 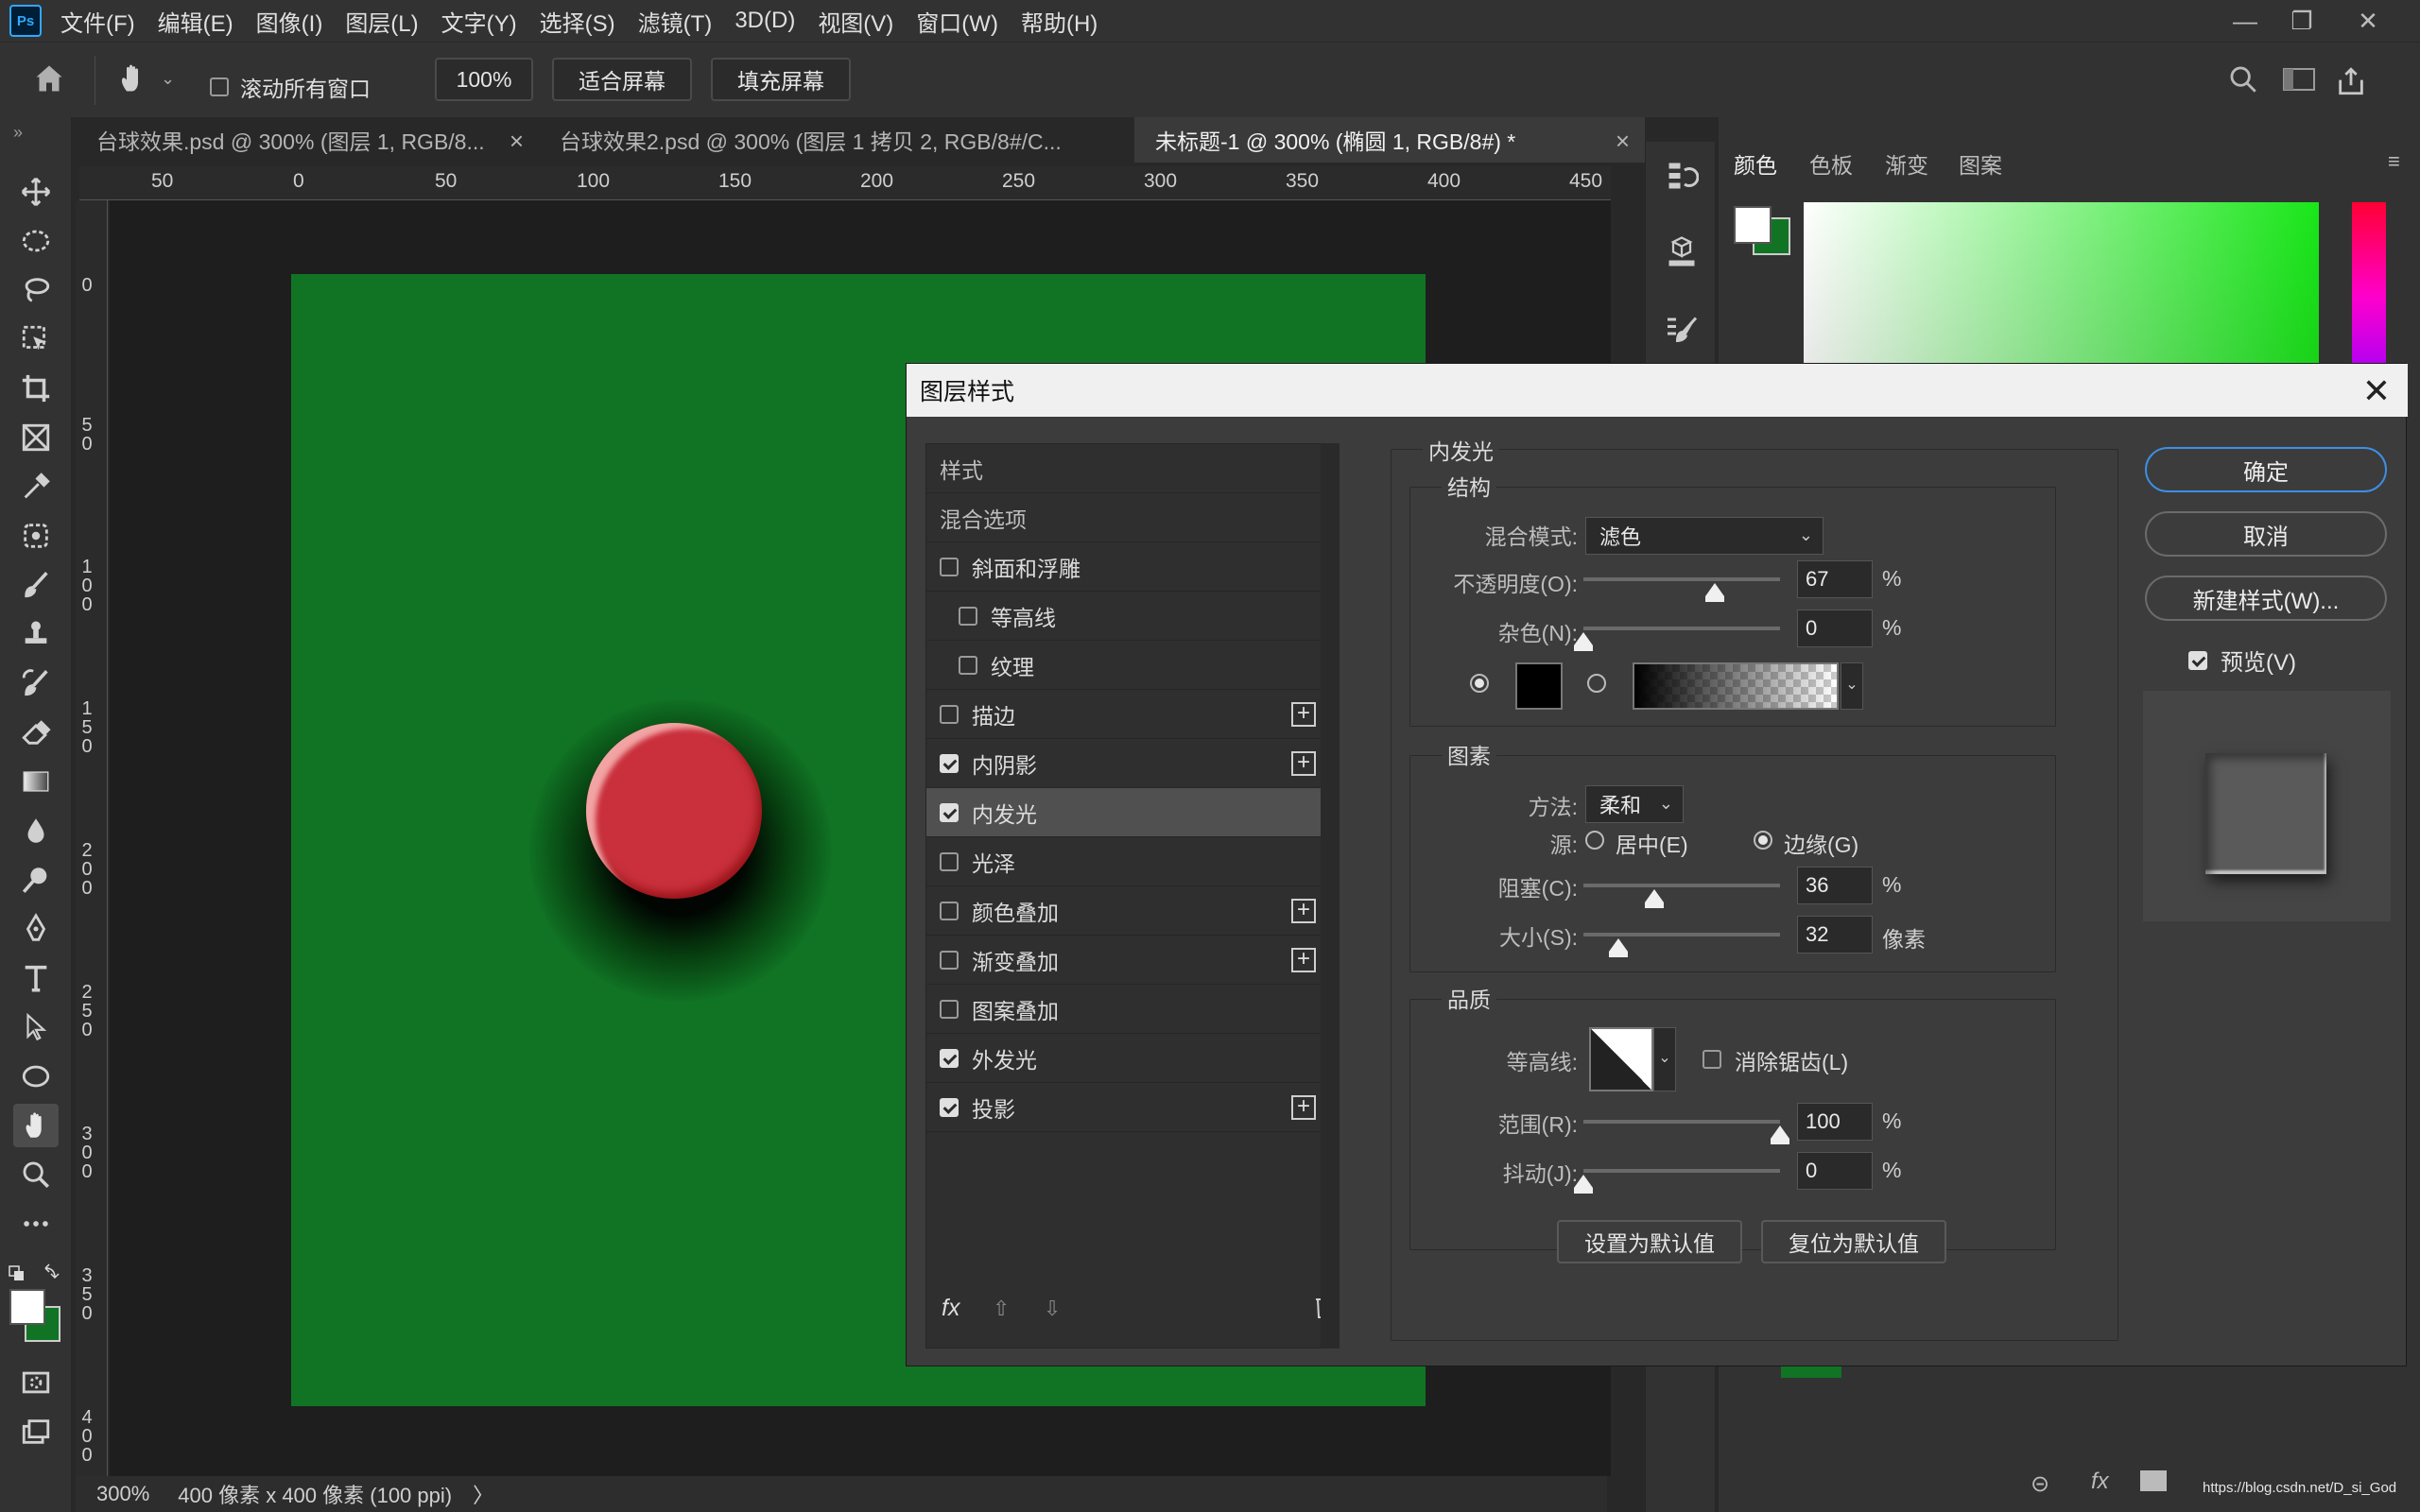 What do you see at coordinates (1583, 1184) in the screenshot?
I see `jitter-slider-knob` at bounding box center [1583, 1184].